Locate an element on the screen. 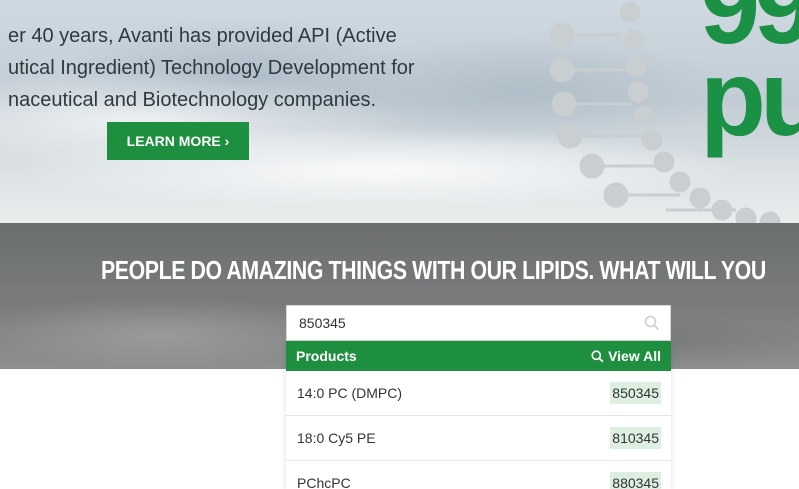 The height and width of the screenshot is (489, 799). product-name: PChcPC is located at coordinates (324, 482).